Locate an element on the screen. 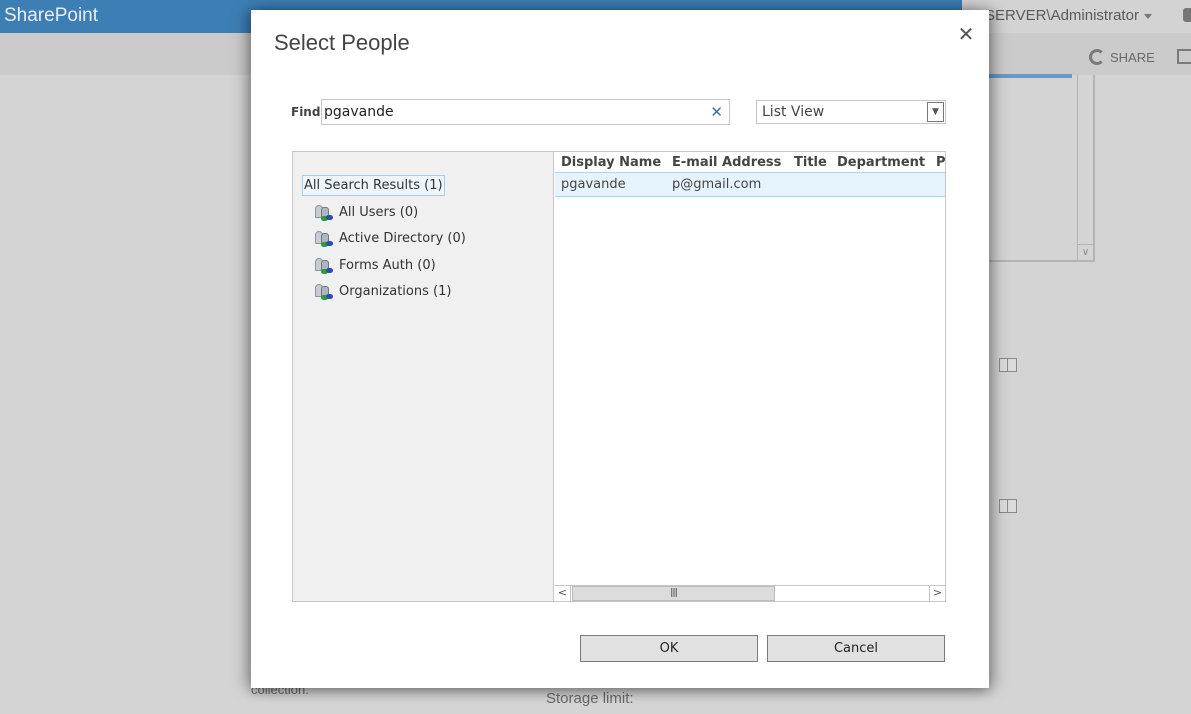 This screenshot has height=714, width=1191. column-phone: P is located at coordinates (940, 162).